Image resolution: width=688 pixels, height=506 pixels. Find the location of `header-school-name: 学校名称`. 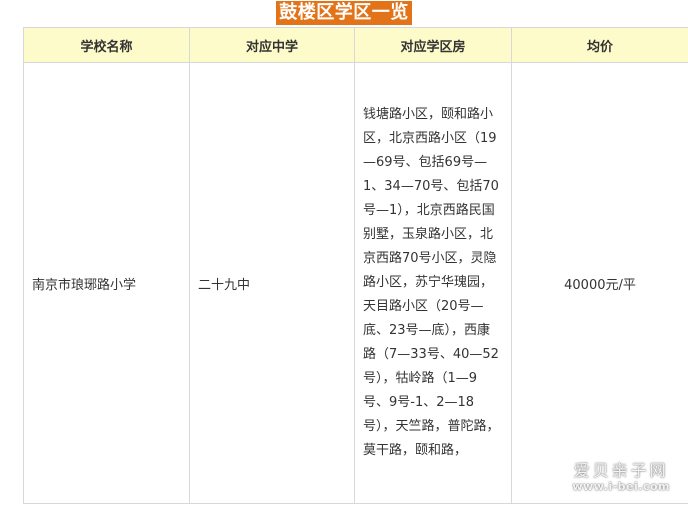

header-school-name: 学校名称 is located at coordinates (106, 45).